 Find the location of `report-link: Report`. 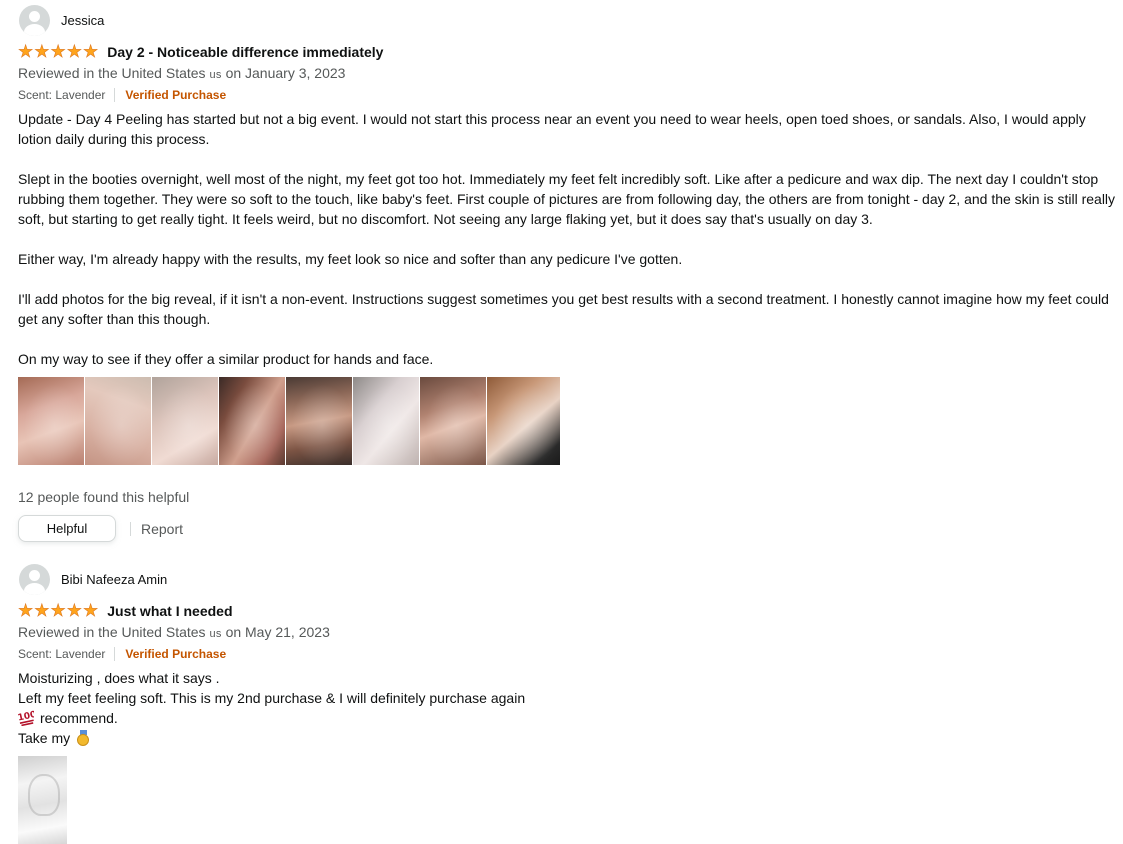

report-link: Report is located at coordinates (162, 529).